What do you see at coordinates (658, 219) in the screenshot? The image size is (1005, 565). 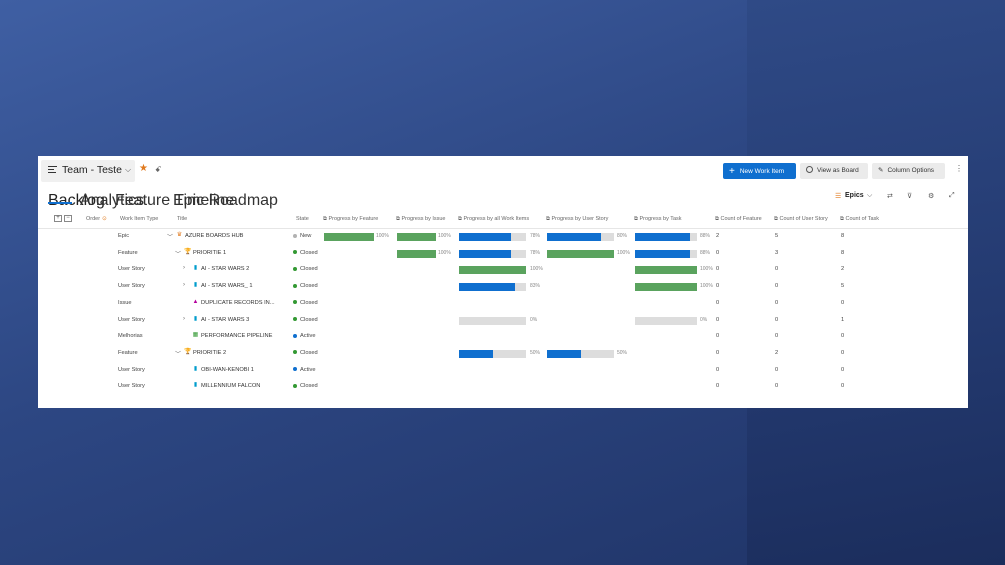 I see `col-progress-task: ⧉ Progress by Task` at bounding box center [658, 219].